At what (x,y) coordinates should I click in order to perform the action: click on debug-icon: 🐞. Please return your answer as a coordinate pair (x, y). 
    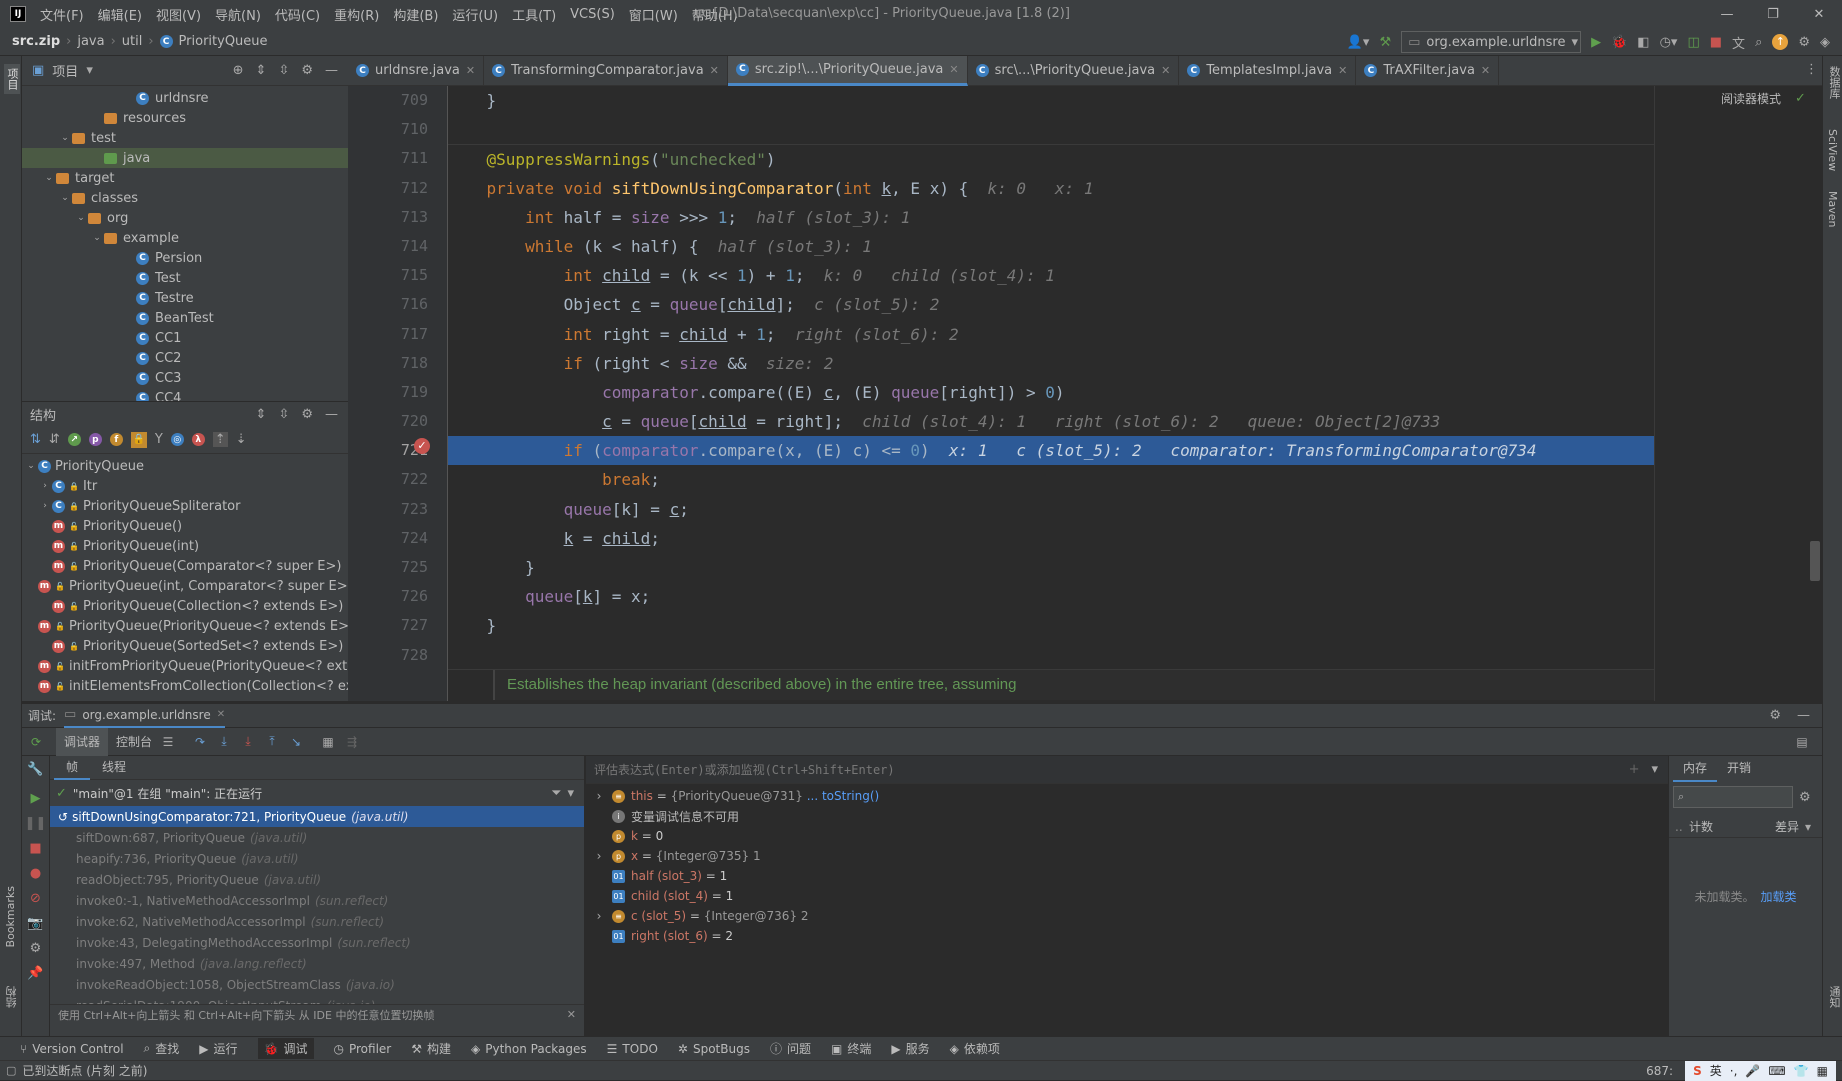
    Looking at the image, I should click on (1619, 42).